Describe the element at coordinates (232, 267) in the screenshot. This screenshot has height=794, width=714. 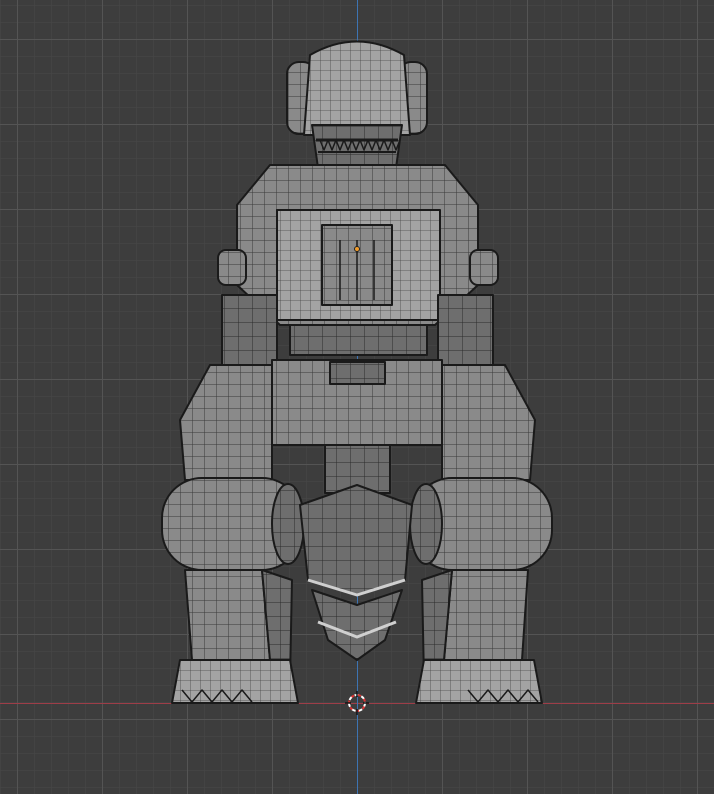
I see `left-shoulder` at that location.